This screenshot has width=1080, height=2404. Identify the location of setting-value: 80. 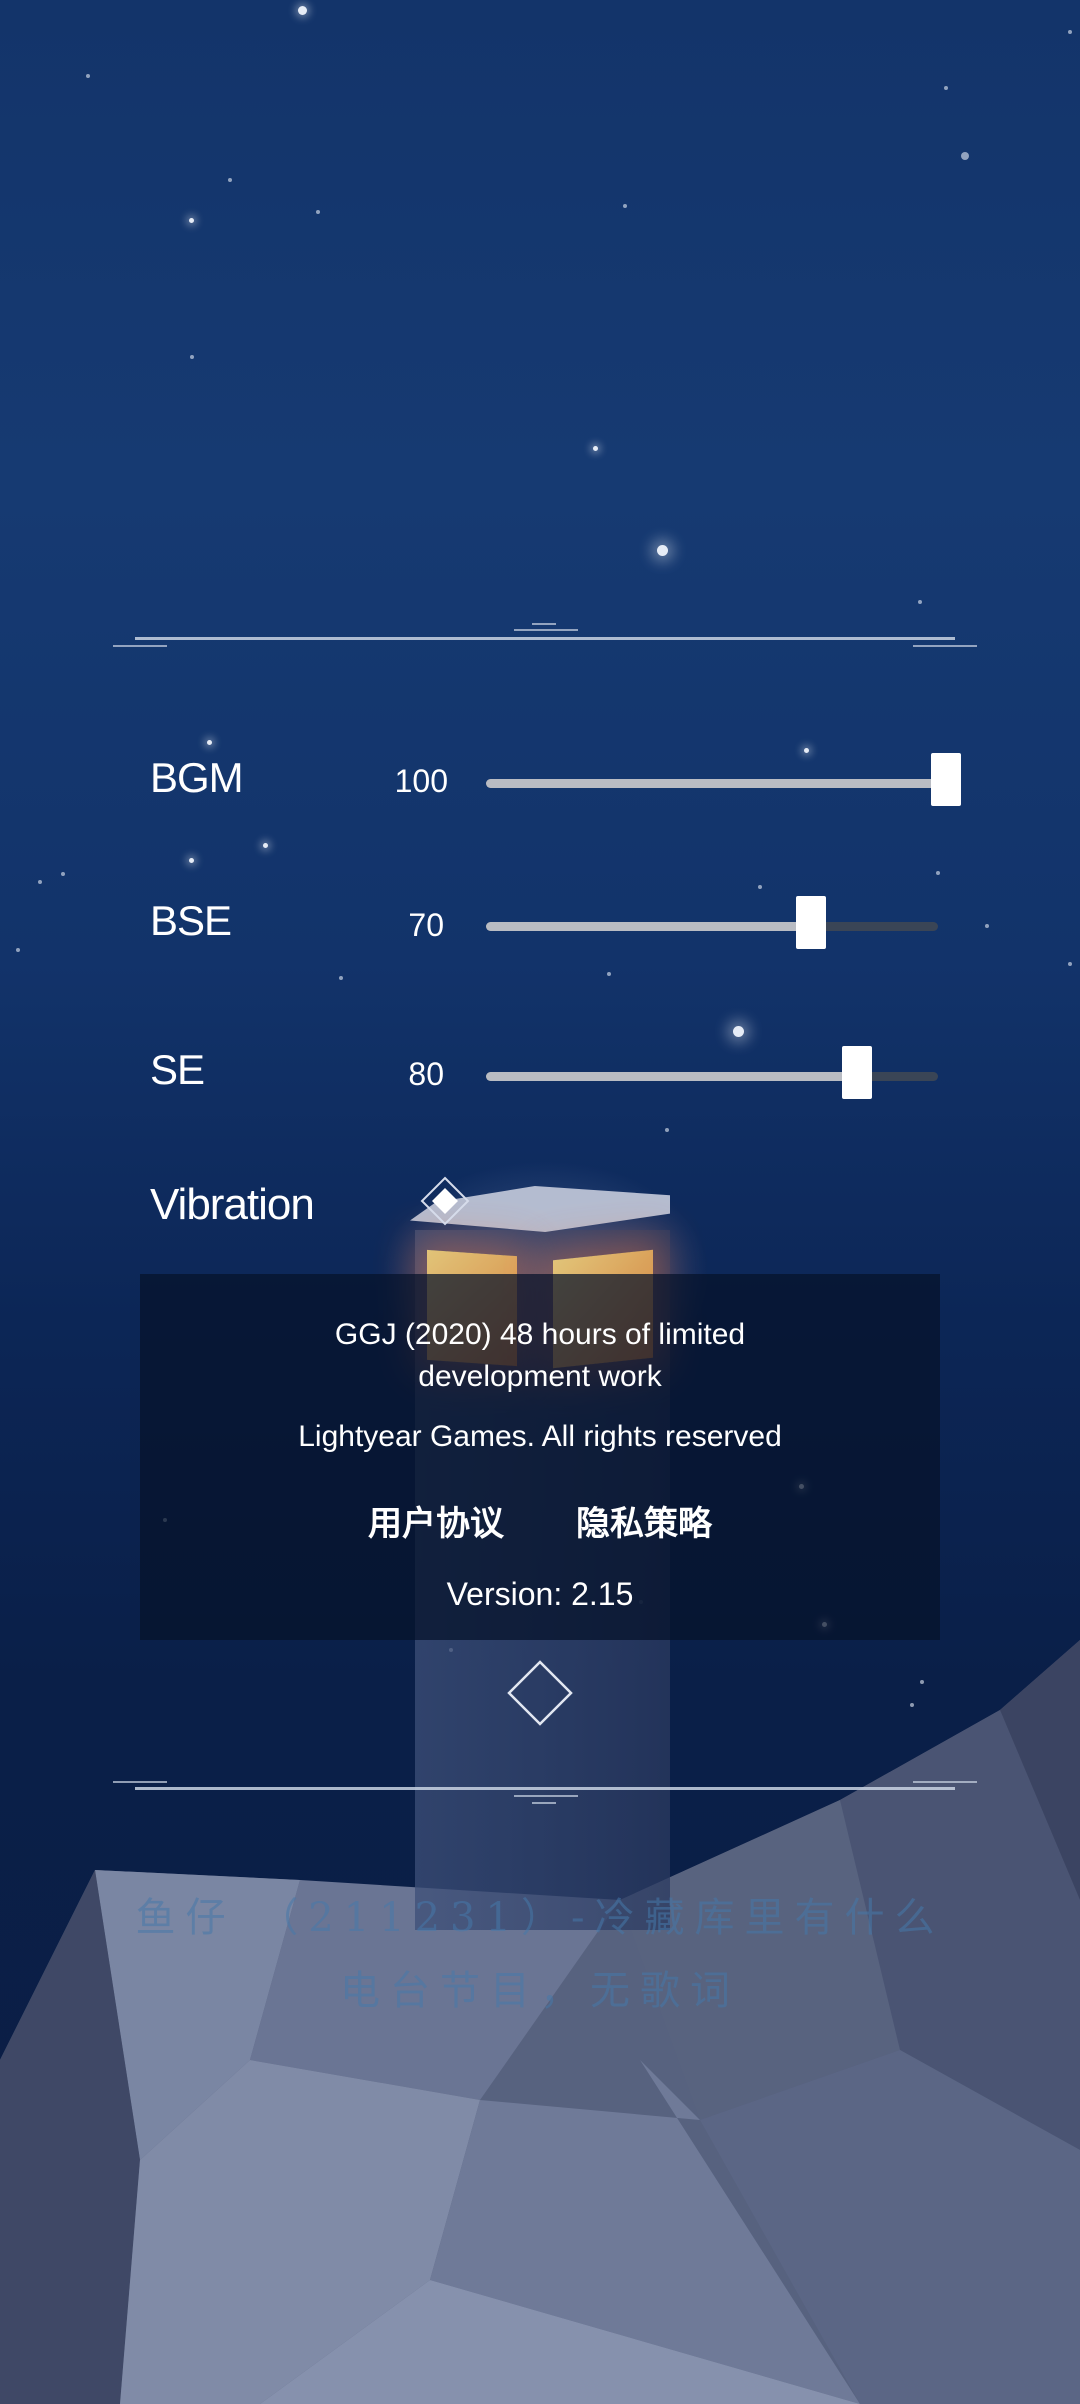
(426, 1074).